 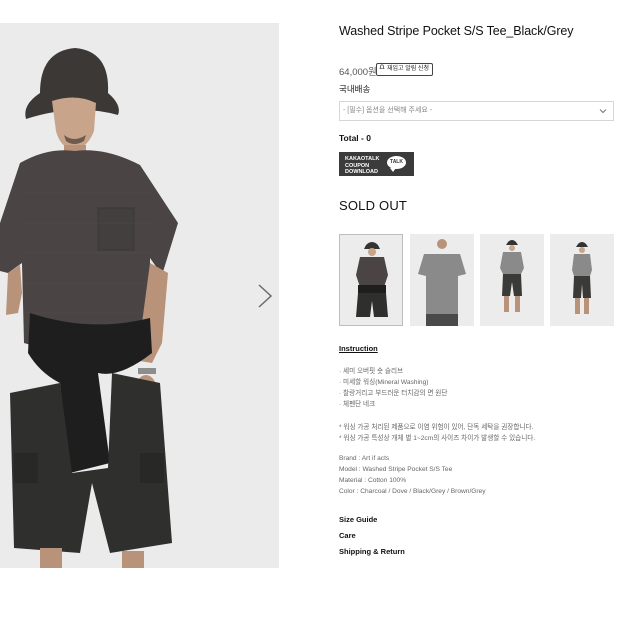 What do you see at coordinates (603, 111) in the screenshot?
I see `chevron-down-icon` at bounding box center [603, 111].